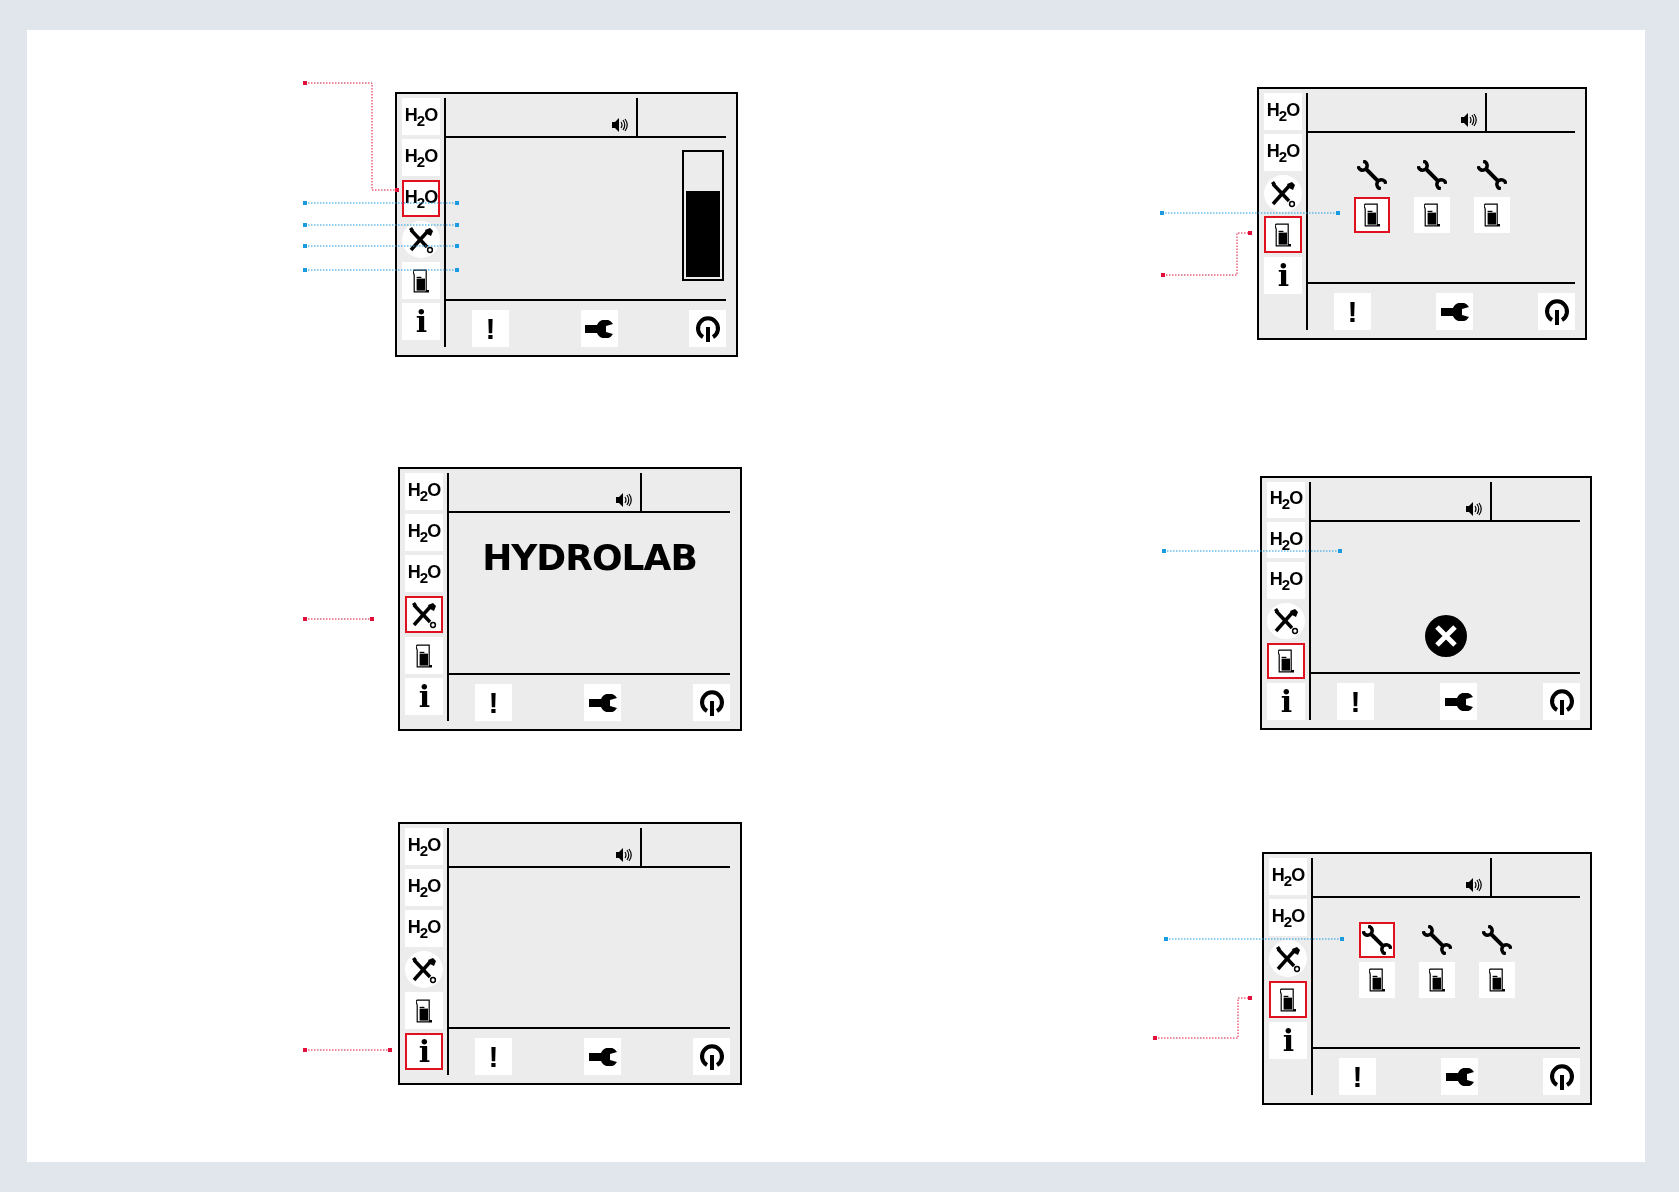  What do you see at coordinates (1445, 636) in the screenshot?
I see `error-icon` at bounding box center [1445, 636].